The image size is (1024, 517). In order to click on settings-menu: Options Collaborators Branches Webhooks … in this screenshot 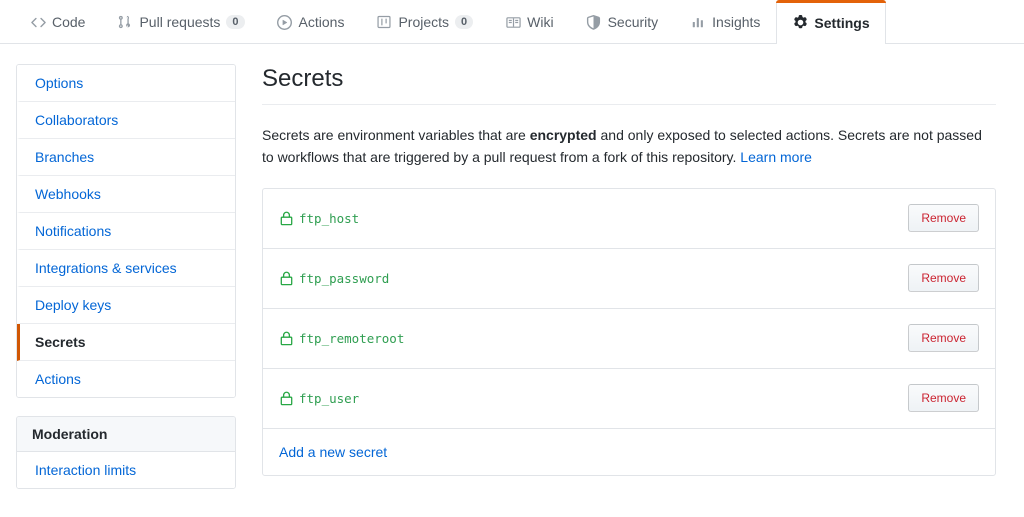, I will do `click(126, 231)`.